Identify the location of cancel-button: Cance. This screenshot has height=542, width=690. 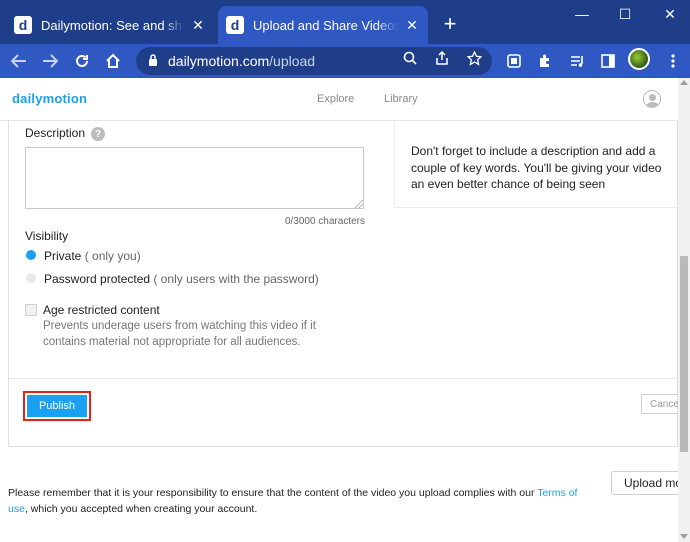
(661, 404).